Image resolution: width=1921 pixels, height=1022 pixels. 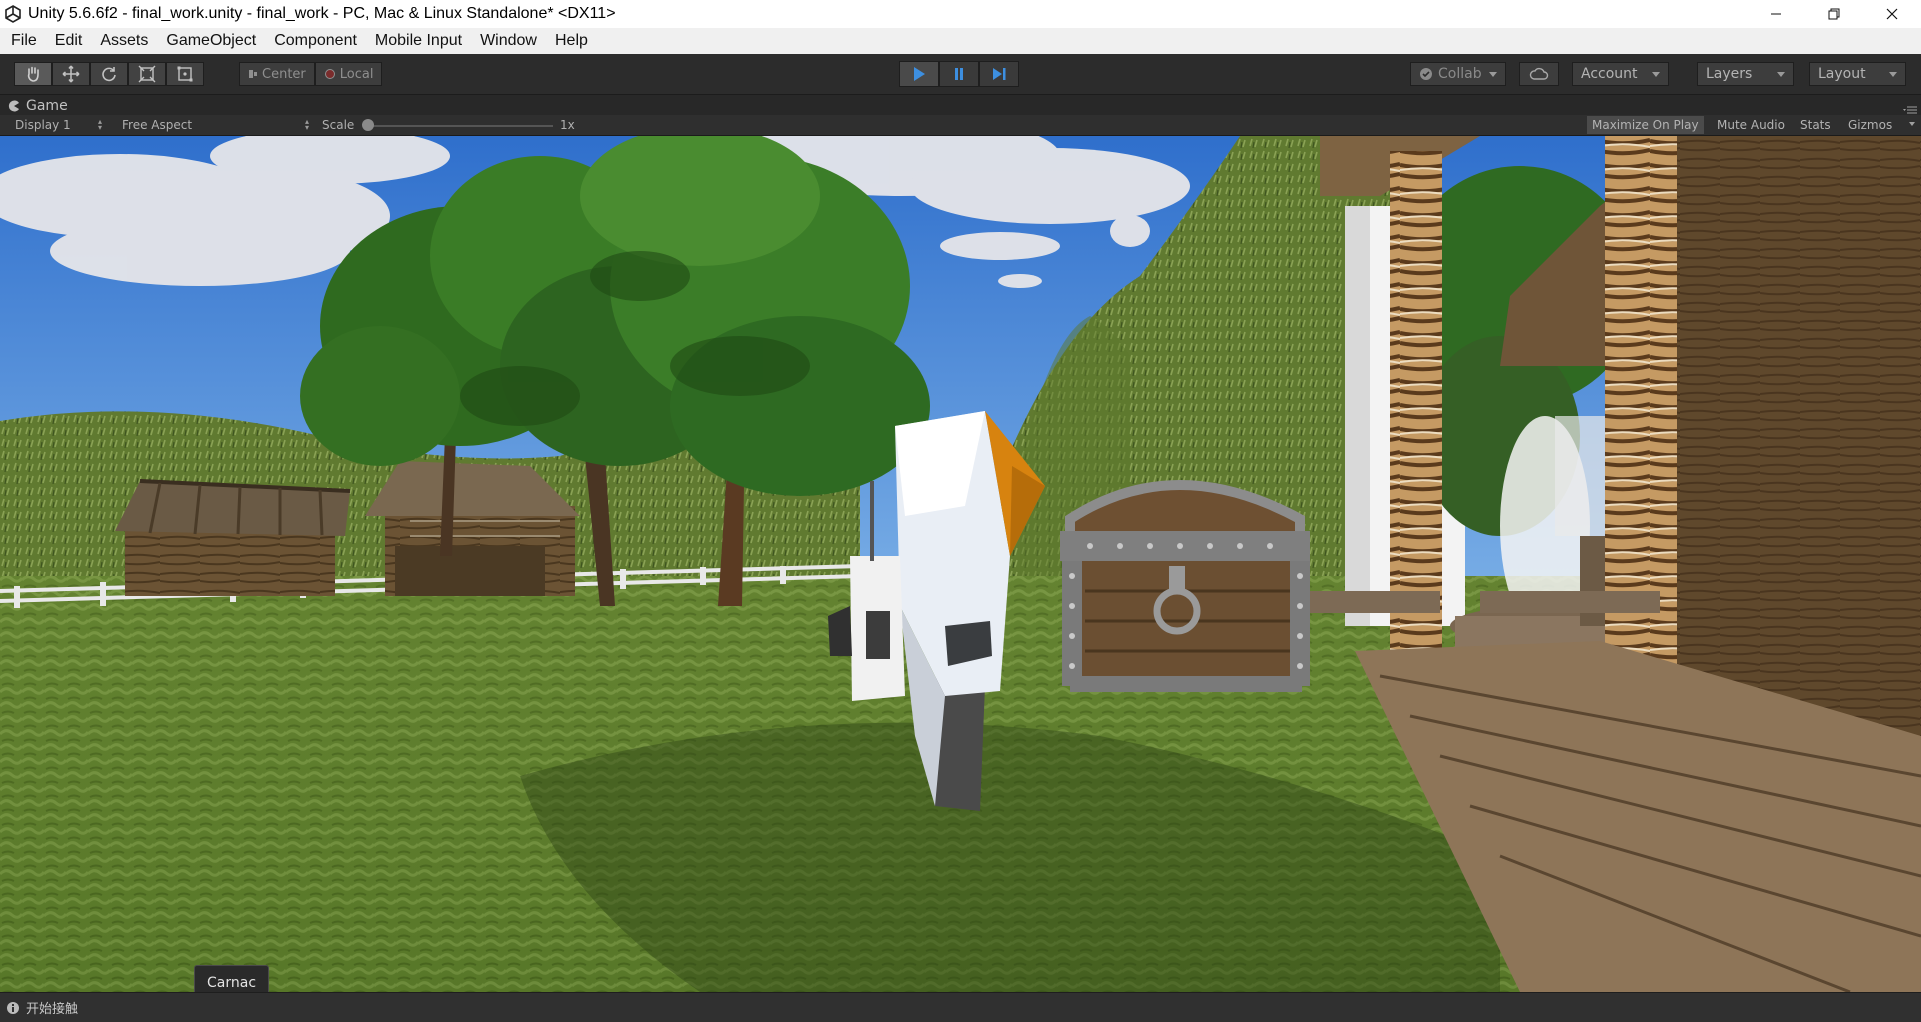 What do you see at coordinates (960, 105) in the screenshot?
I see `game-tab-bar: Game` at bounding box center [960, 105].